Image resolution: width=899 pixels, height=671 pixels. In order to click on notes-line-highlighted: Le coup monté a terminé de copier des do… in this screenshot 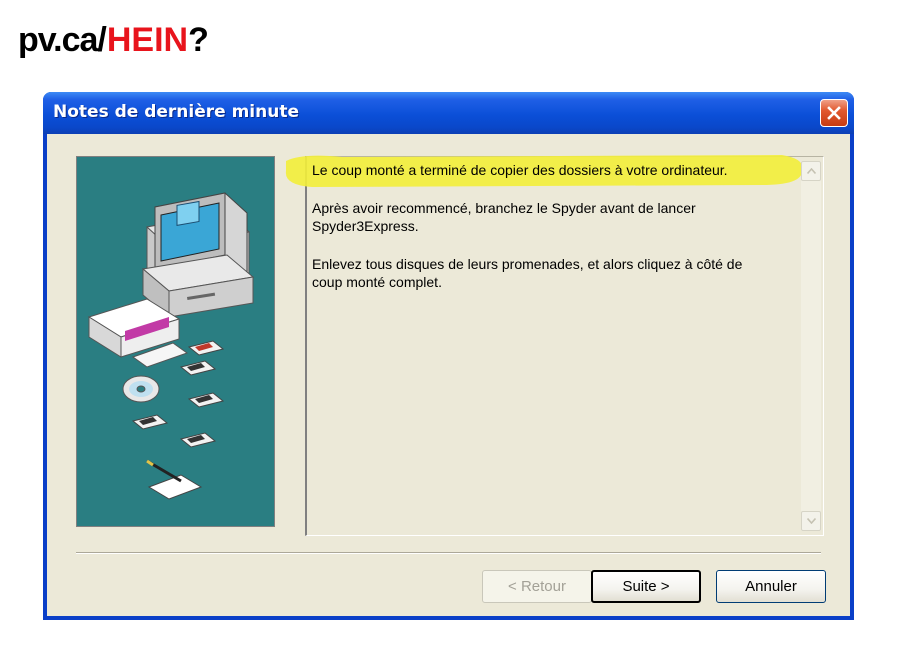, I will do `click(520, 170)`.